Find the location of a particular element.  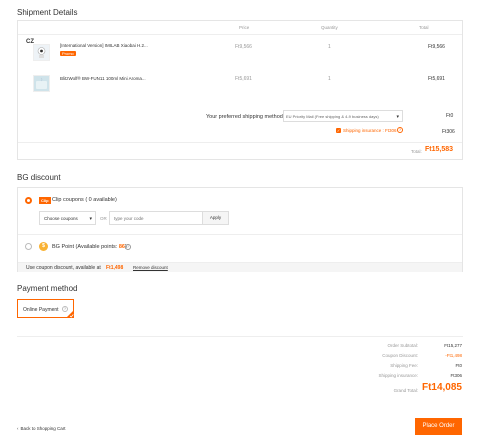

discount-note: Use coupon discount, available at is located at coordinates (63, 268).